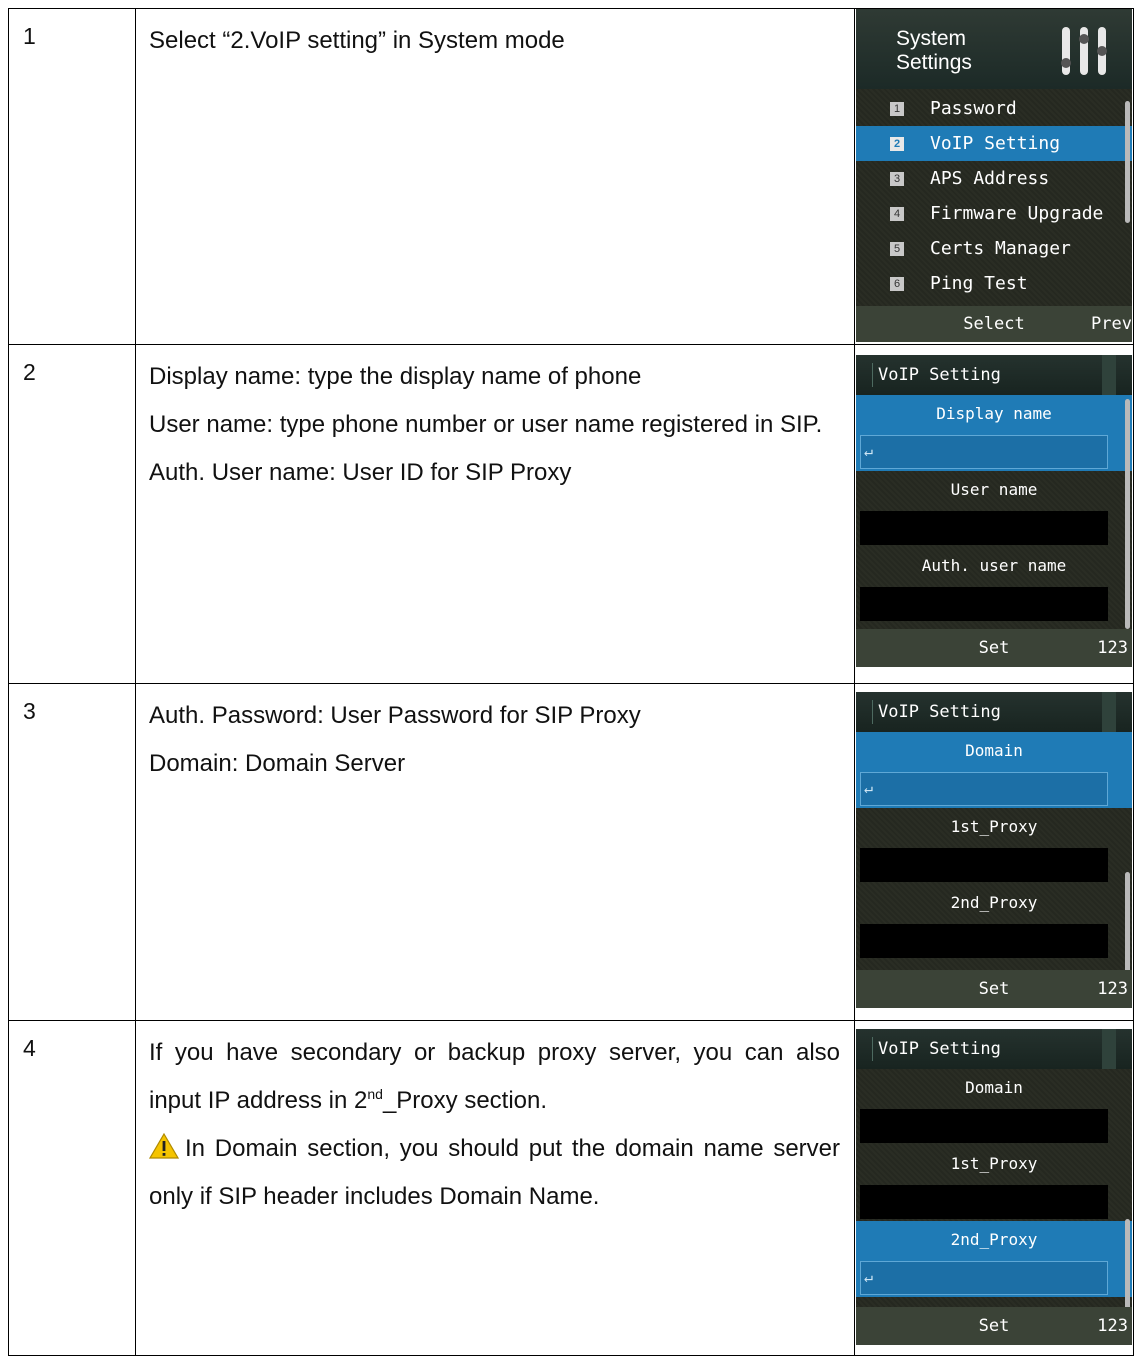  Describe the element at coordinates (897, 248) in the screenshot. I see `menu-number-badge: 5` at that location.